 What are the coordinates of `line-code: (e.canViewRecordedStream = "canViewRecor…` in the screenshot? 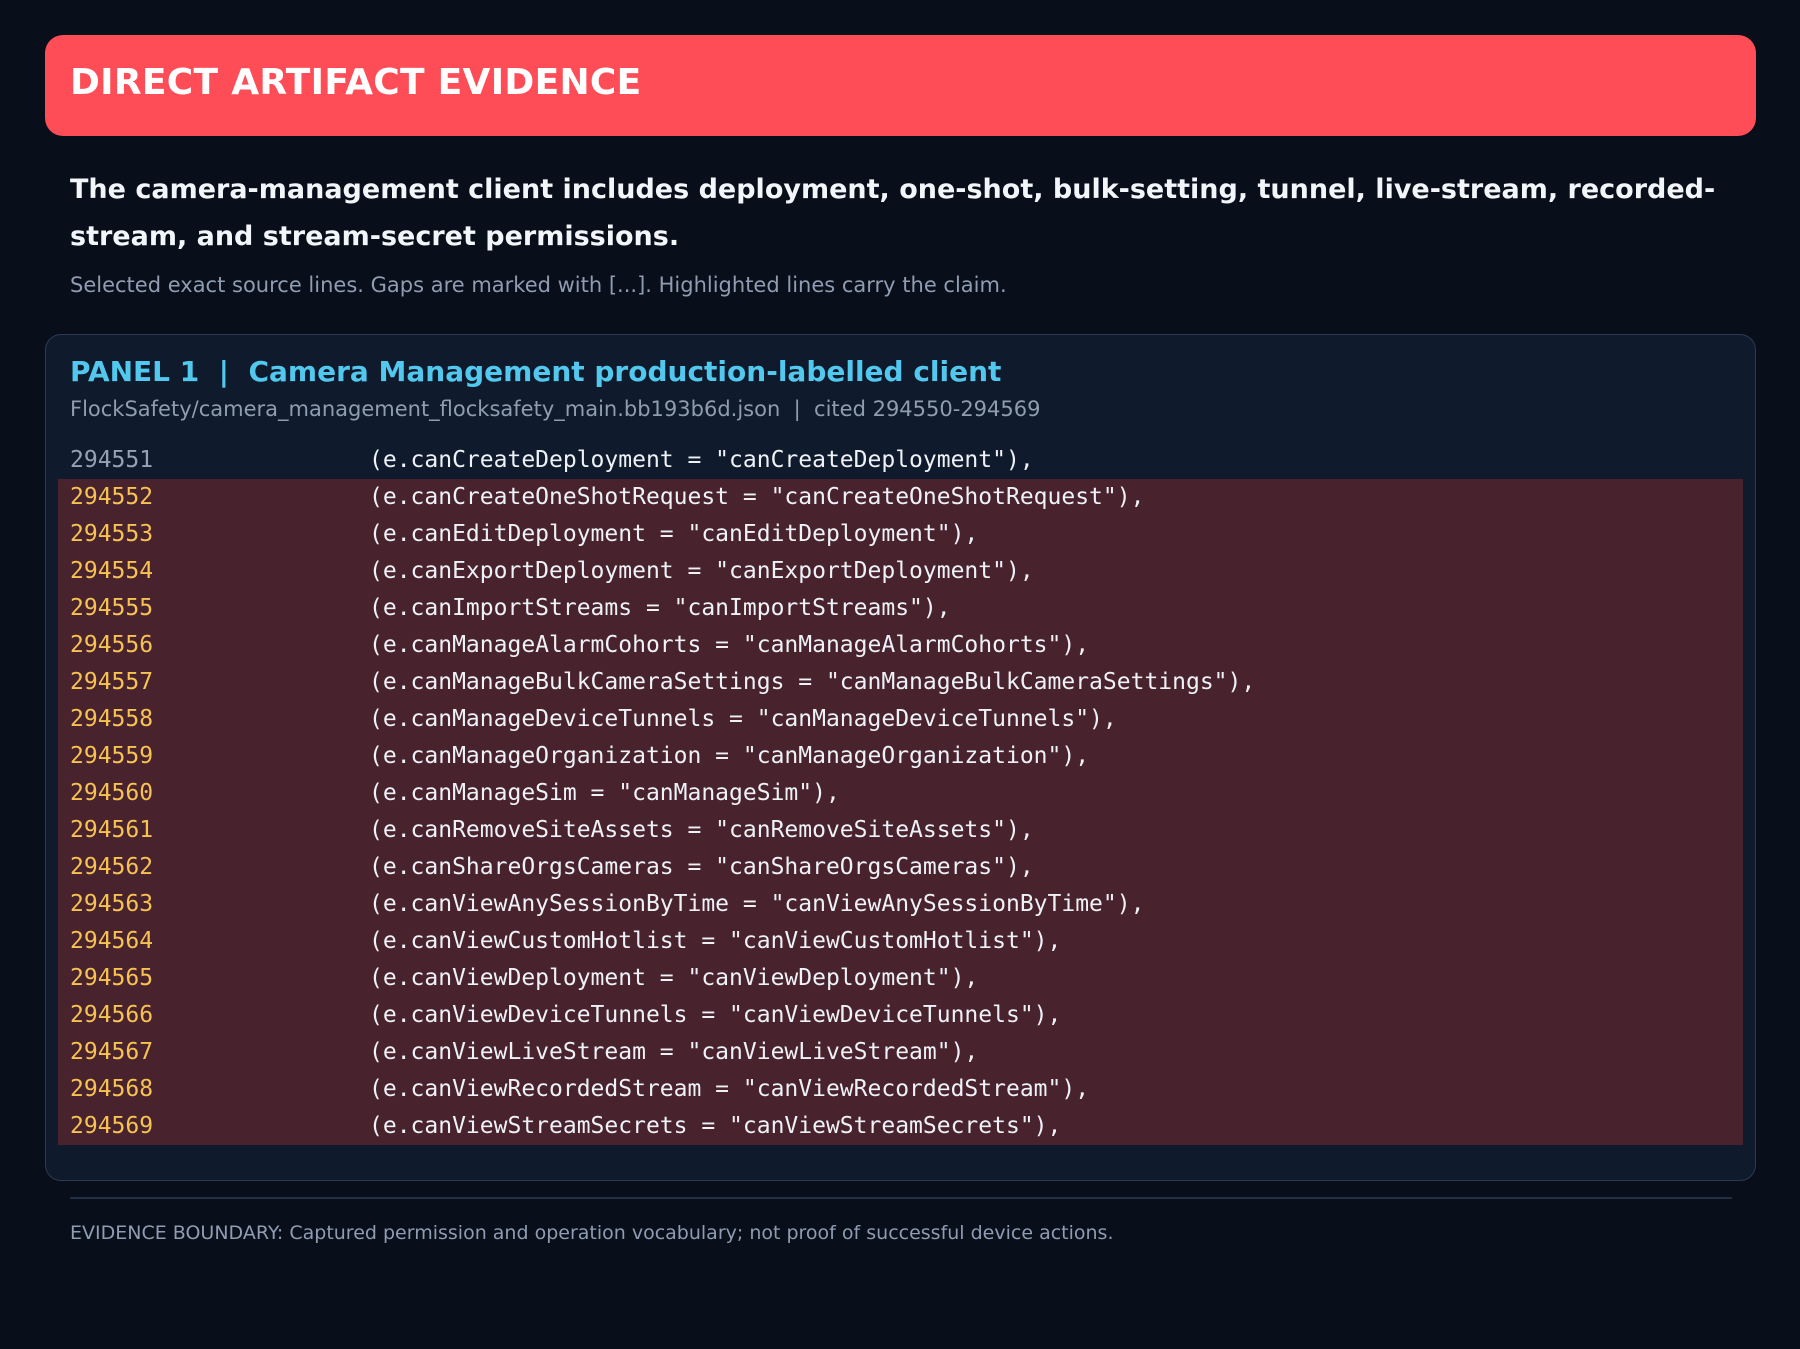 It's located at (729, 1089).